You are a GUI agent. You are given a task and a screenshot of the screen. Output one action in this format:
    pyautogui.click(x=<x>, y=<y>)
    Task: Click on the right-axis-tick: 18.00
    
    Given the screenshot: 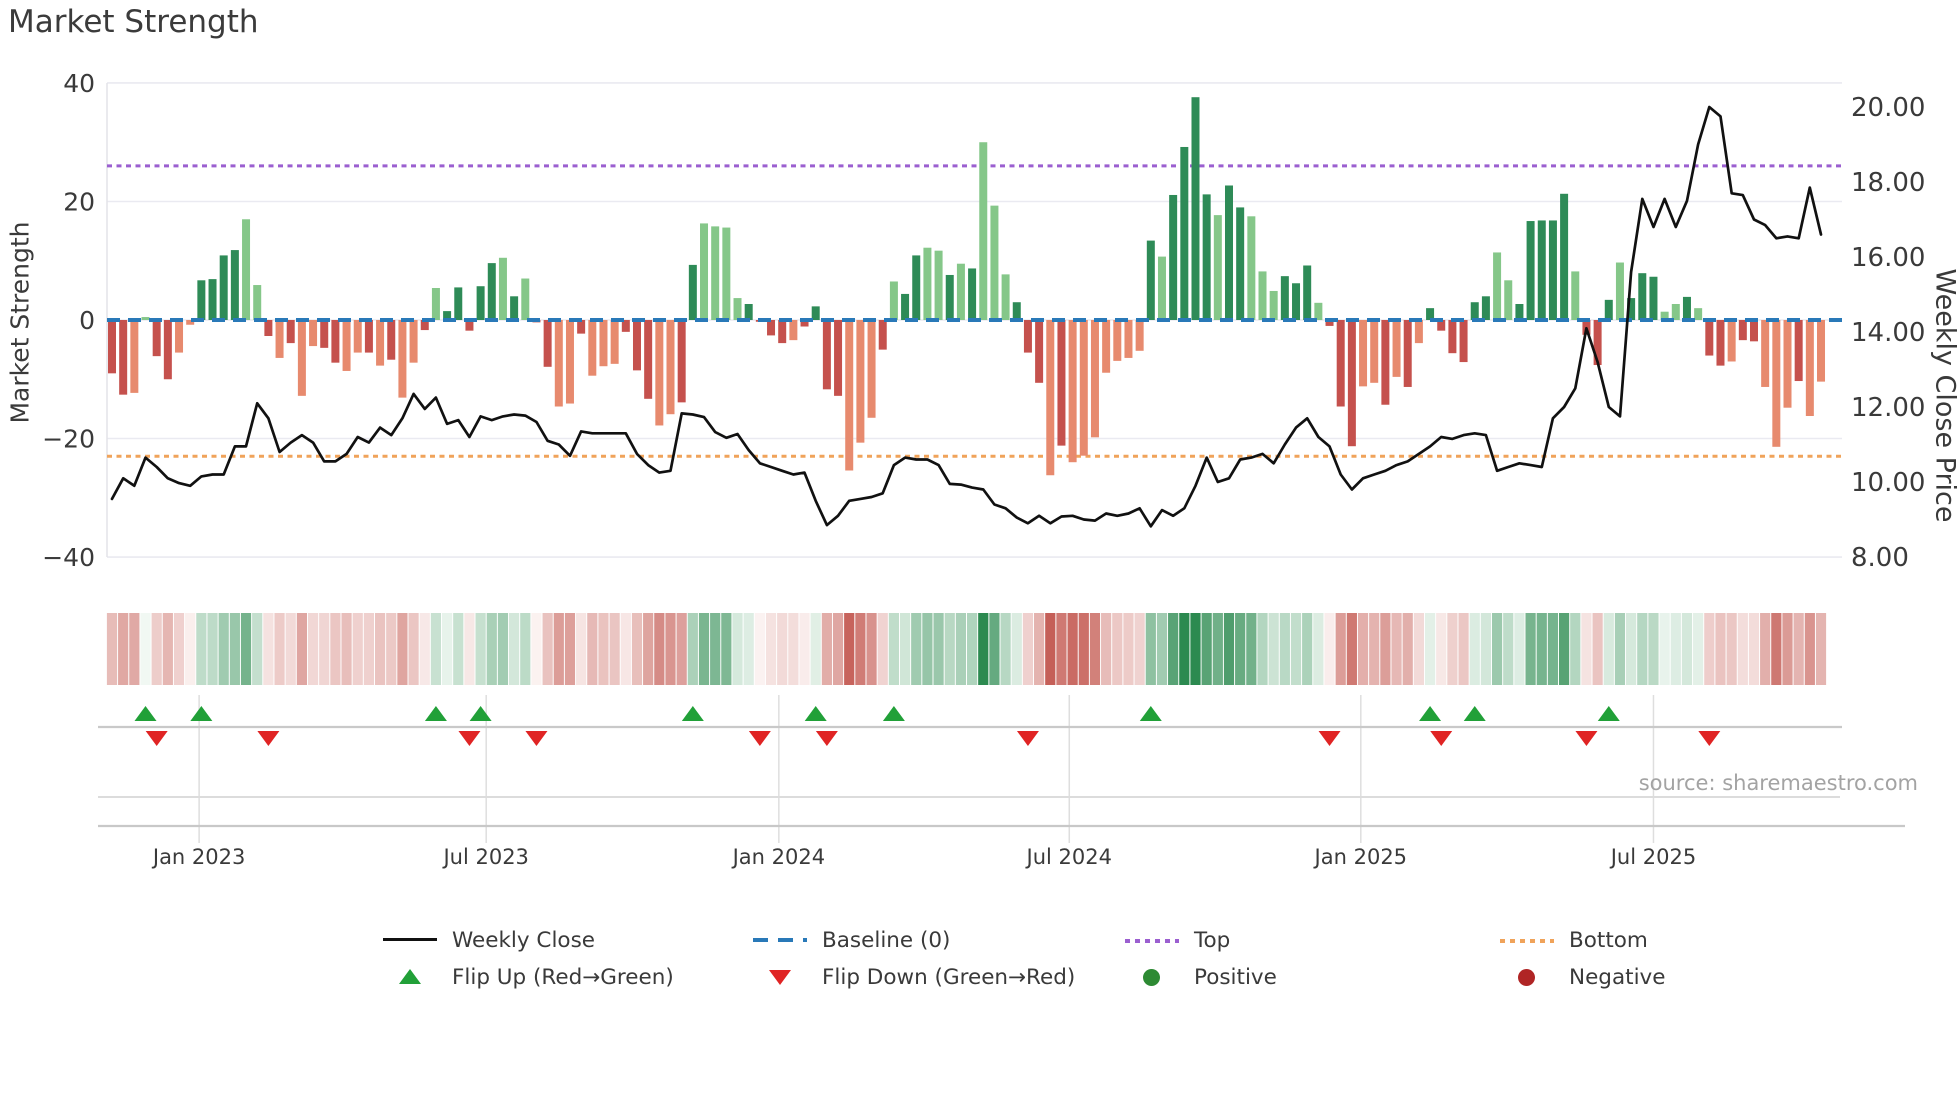 What is the action you would take?
    pyautogui.click(x=1888, y=183)
    